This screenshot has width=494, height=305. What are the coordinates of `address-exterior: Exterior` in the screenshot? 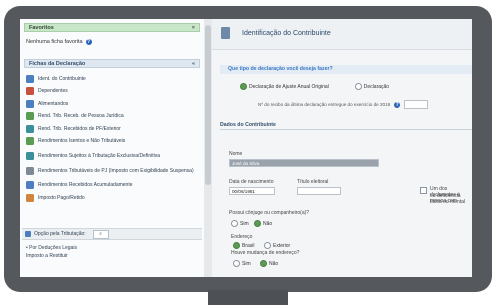 It's located at (277, 245).